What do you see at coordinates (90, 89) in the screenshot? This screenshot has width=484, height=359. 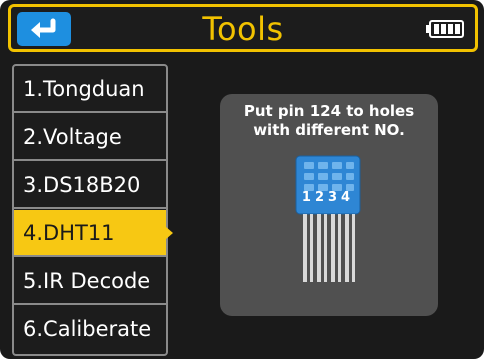 I see `menu-item-tongduan: 1.Tongduan` at bounding box center [90, 89].